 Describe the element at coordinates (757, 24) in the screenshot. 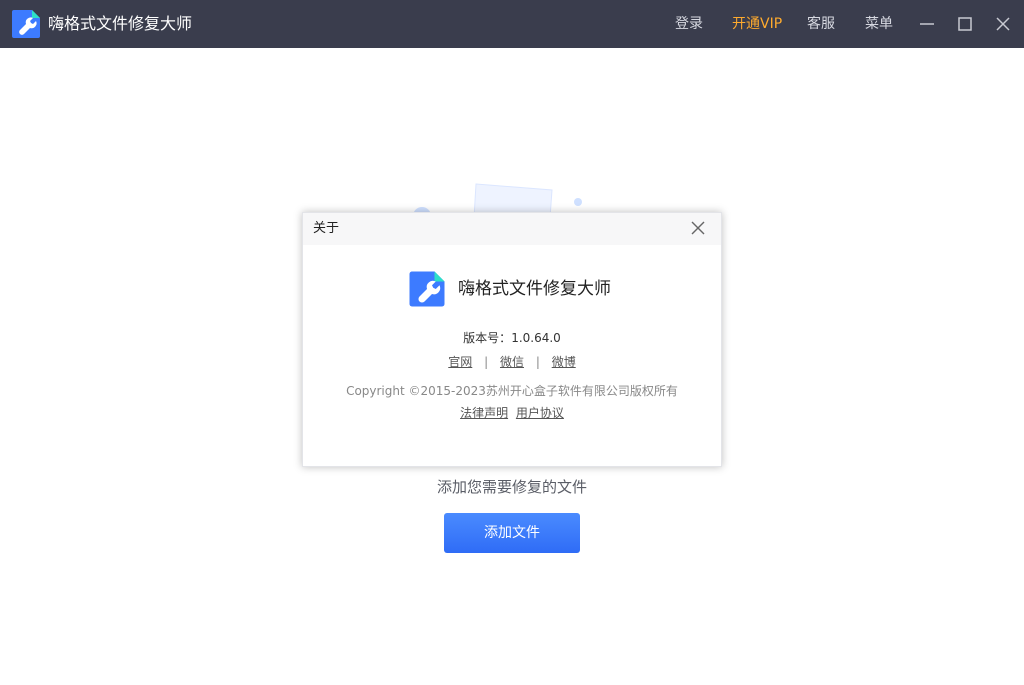

I see `vip-link: 开通VIP` at that location.